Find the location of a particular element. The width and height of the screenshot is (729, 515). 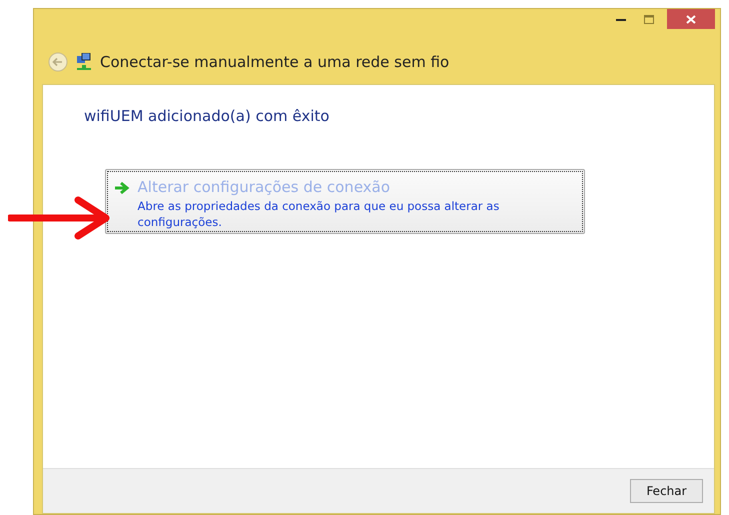

arrow-icon is located at coordinates (122, 188).